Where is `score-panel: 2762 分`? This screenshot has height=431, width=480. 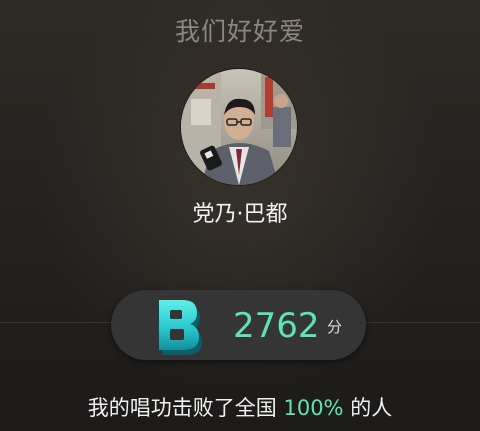
score-panel: 2762 分 is located at coordinates (238, 325).